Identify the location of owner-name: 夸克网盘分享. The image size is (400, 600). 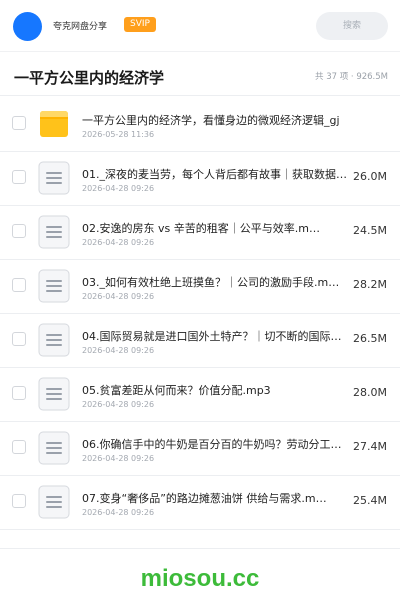
(80, 27).